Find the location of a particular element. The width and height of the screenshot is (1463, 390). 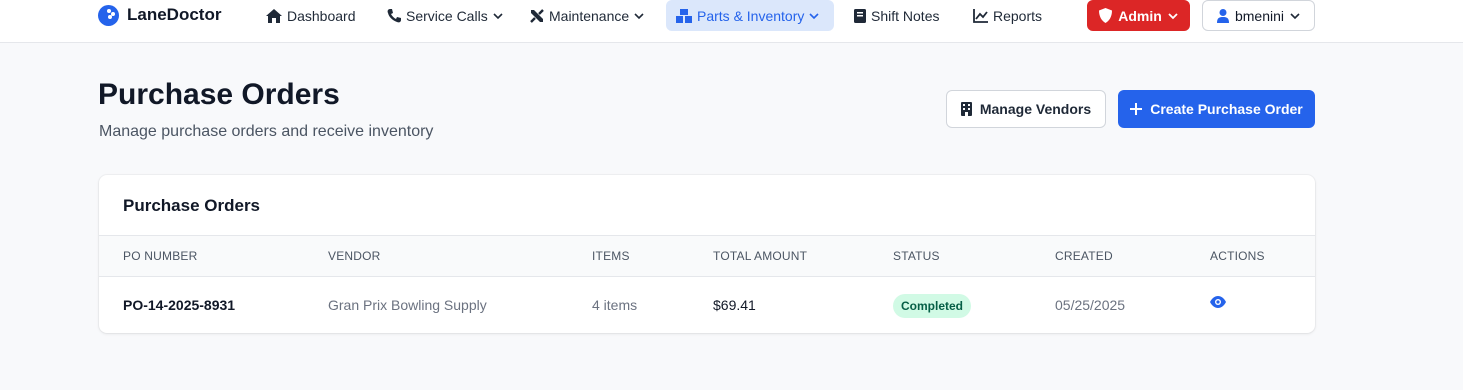

boxes-icon is located at coordinates (684, 15).